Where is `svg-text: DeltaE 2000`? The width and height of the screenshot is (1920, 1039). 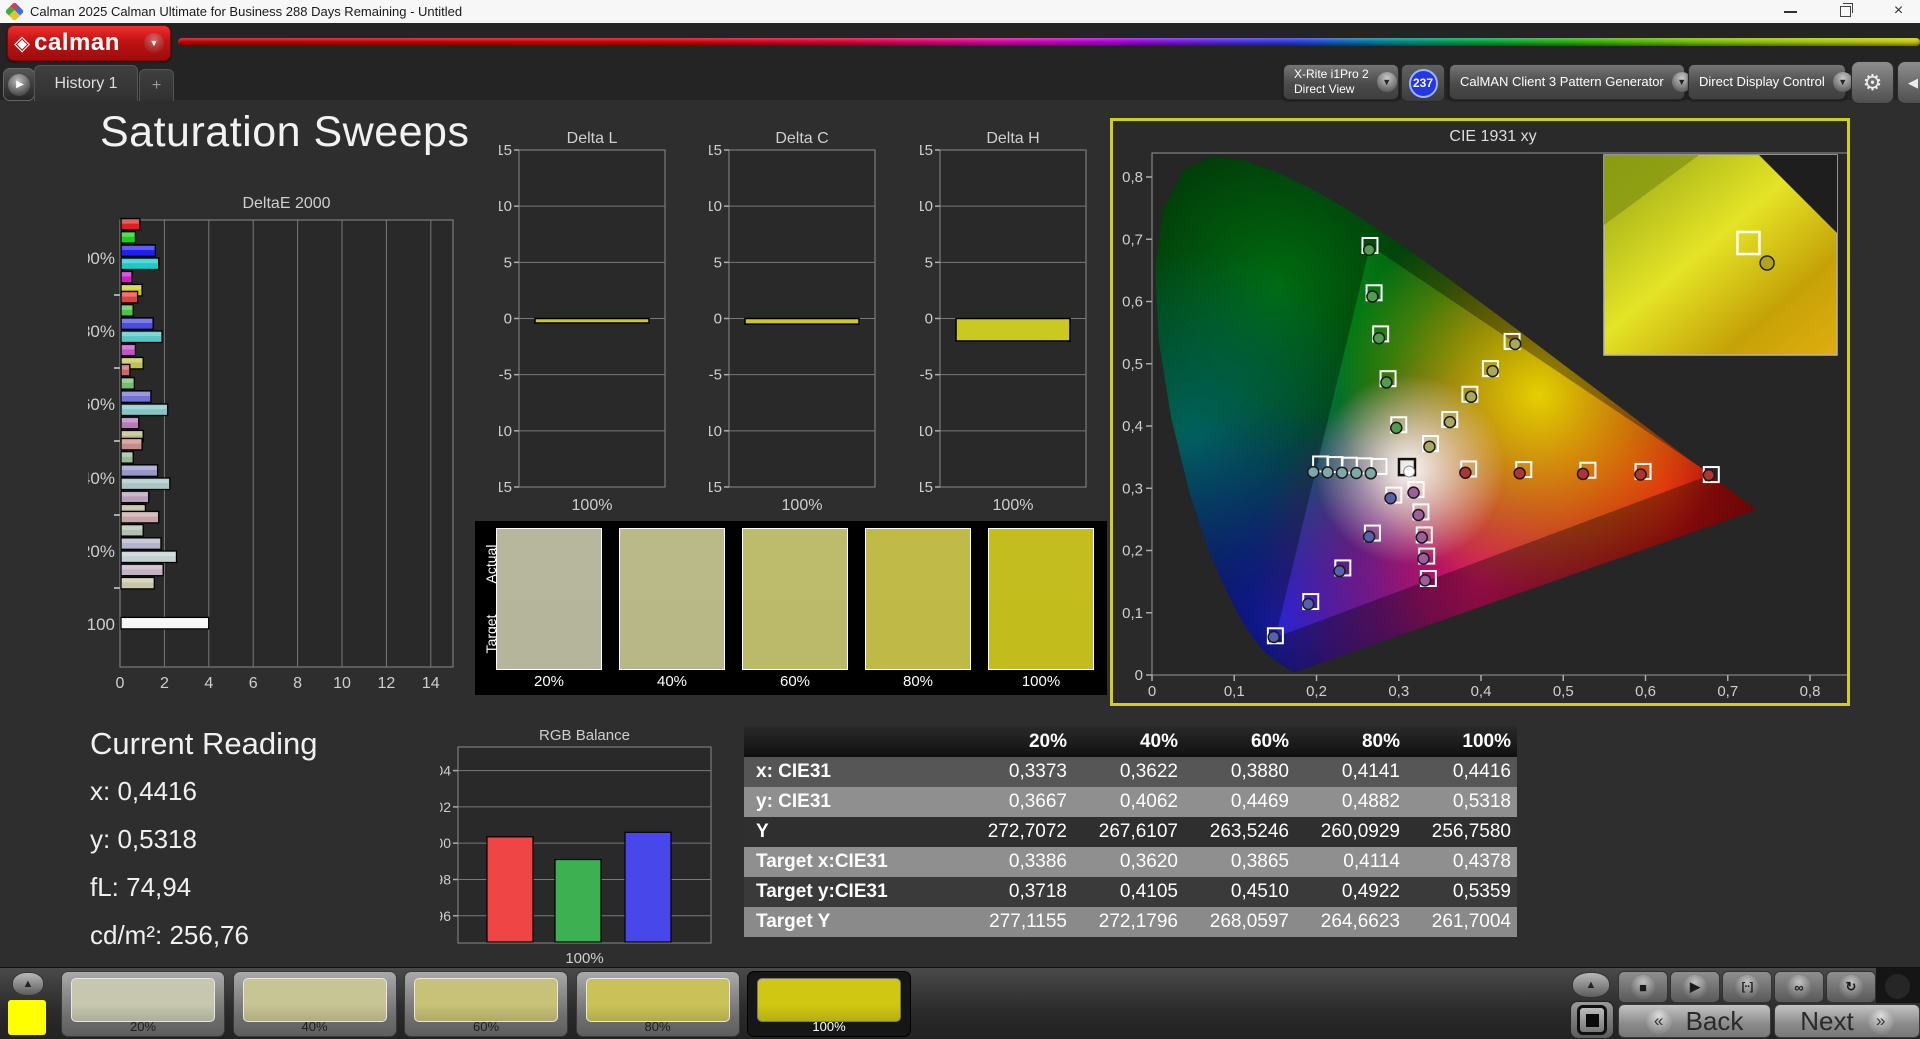 svg-text: DeltaE 2000 is located at coordinates (286, 203).